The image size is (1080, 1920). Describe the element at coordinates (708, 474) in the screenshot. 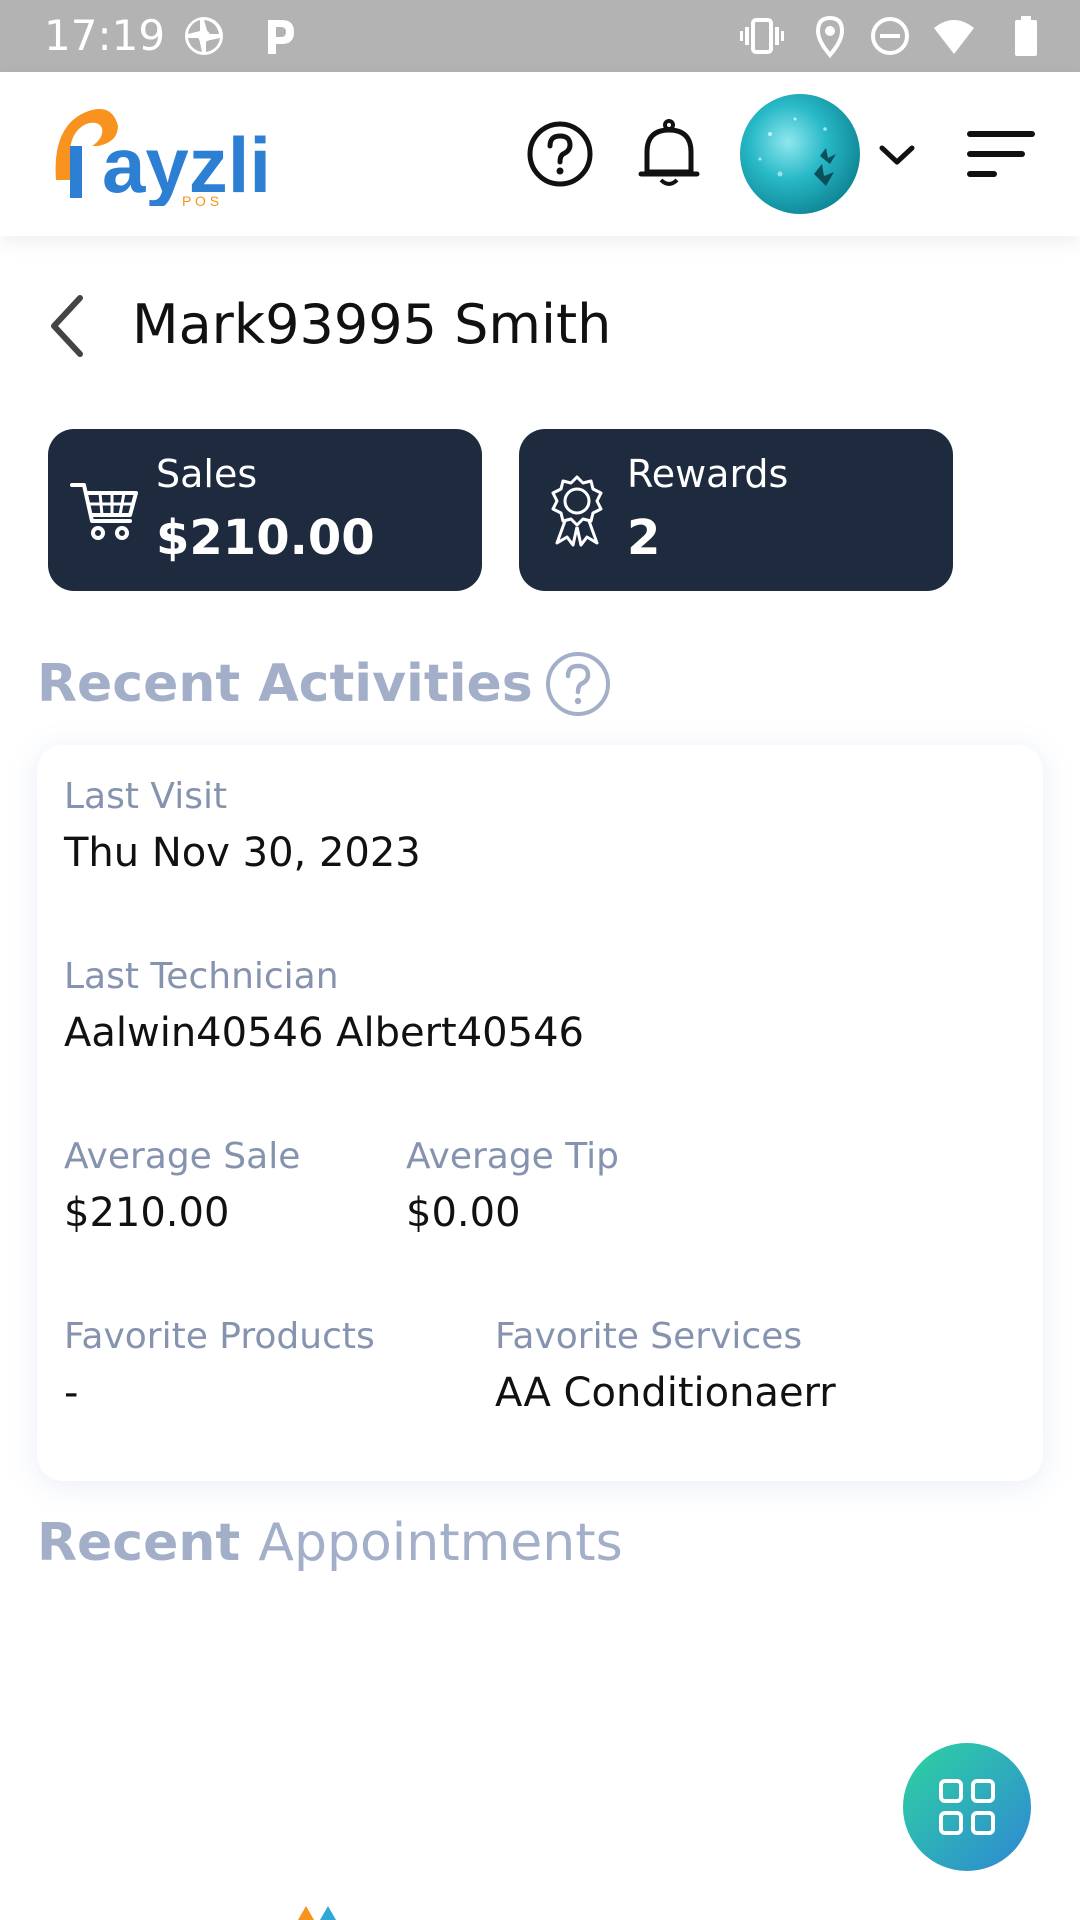

I see `rewards-label: Rewards` at that location.